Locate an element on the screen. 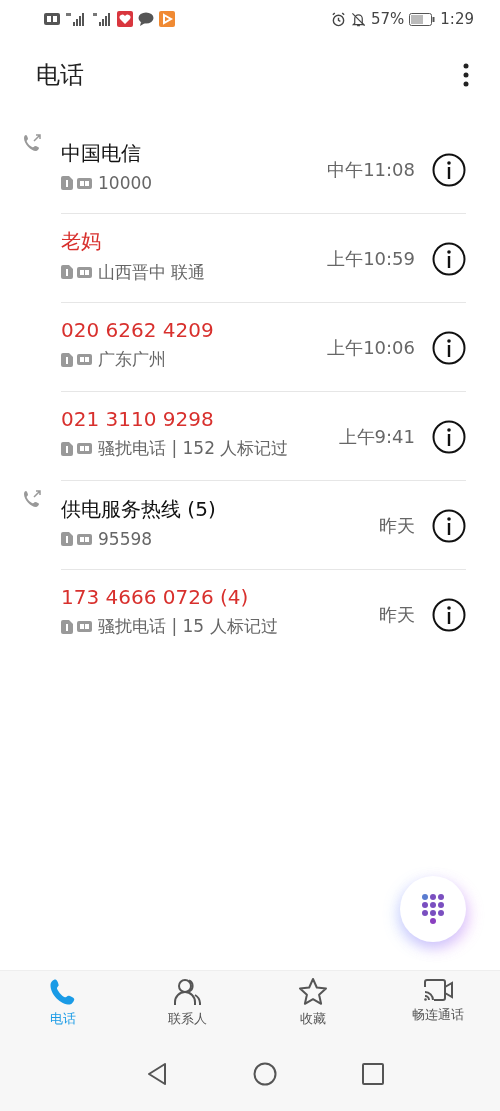 The width and height of the screenshot is (500, 1111). caller-name: 021 3110 9298 is located at coordinates (137, 419).